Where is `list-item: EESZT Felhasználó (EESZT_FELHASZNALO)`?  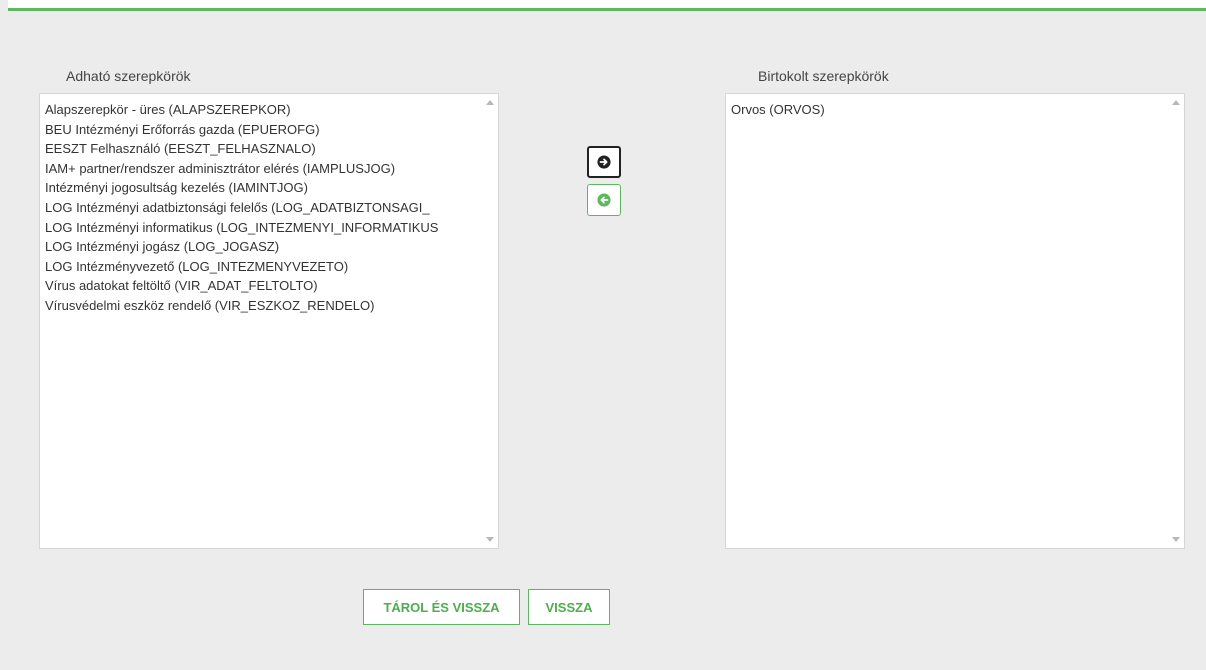 list-item: EESZT Felhasználó (EESZT_FELHASZNALO) is located at coordinates (262, 149).